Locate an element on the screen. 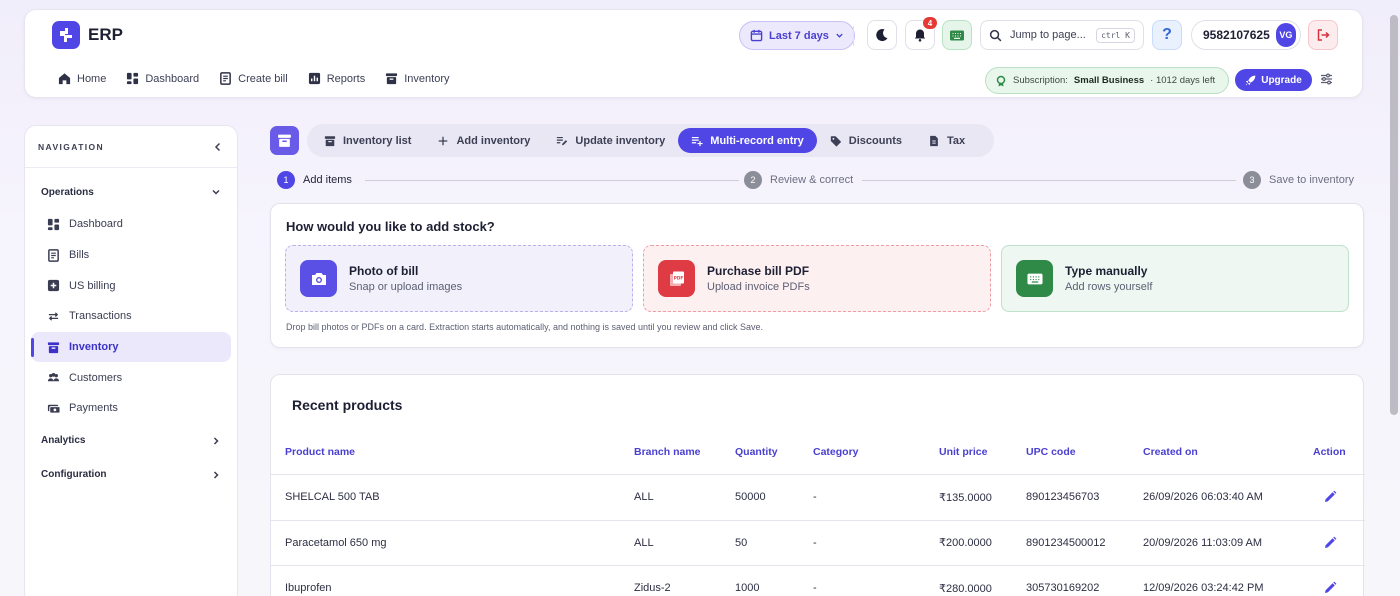  playlist-add-icon is located at coordinates (697, 141).